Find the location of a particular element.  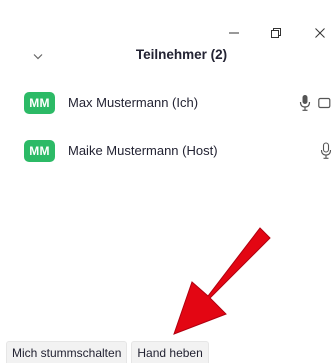

bottom-toolbar: Mich stummschalten Hand heben is located at coordinates (107, 352).